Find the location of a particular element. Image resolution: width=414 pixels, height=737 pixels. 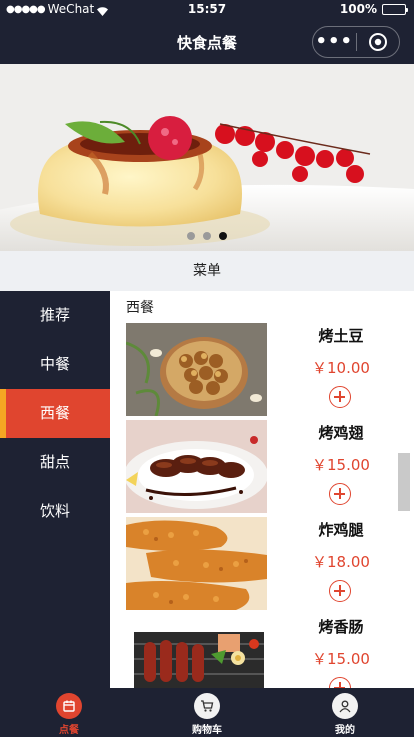

more-button: ••• is located at coordinates (334, 42).